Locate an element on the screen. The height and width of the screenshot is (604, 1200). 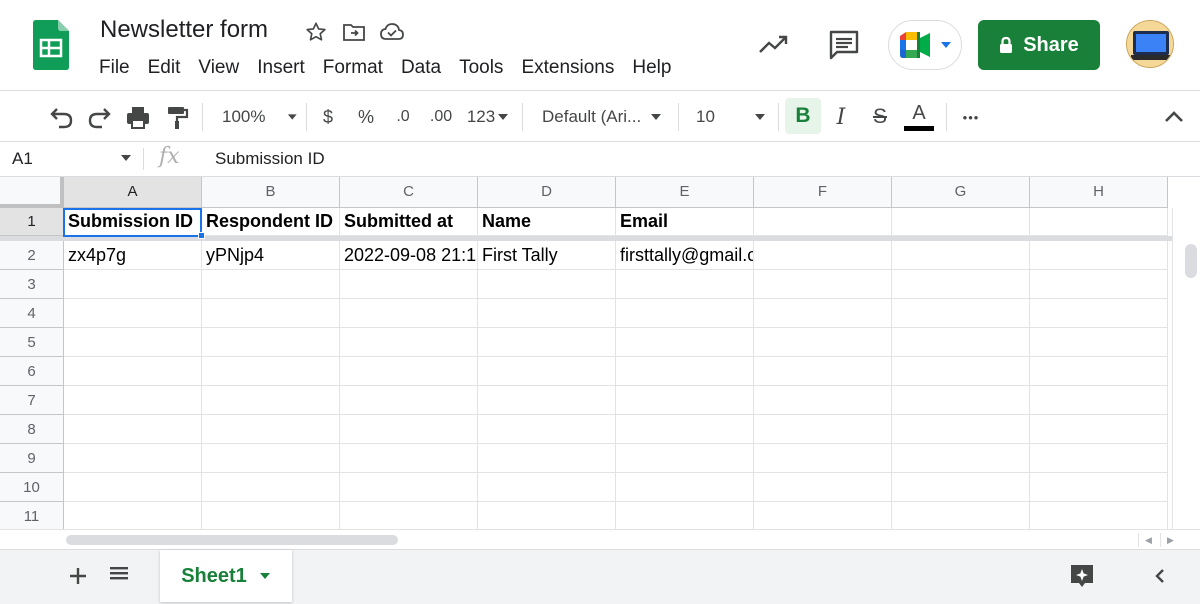
cell-b6 is located at coordinates (271, 371).